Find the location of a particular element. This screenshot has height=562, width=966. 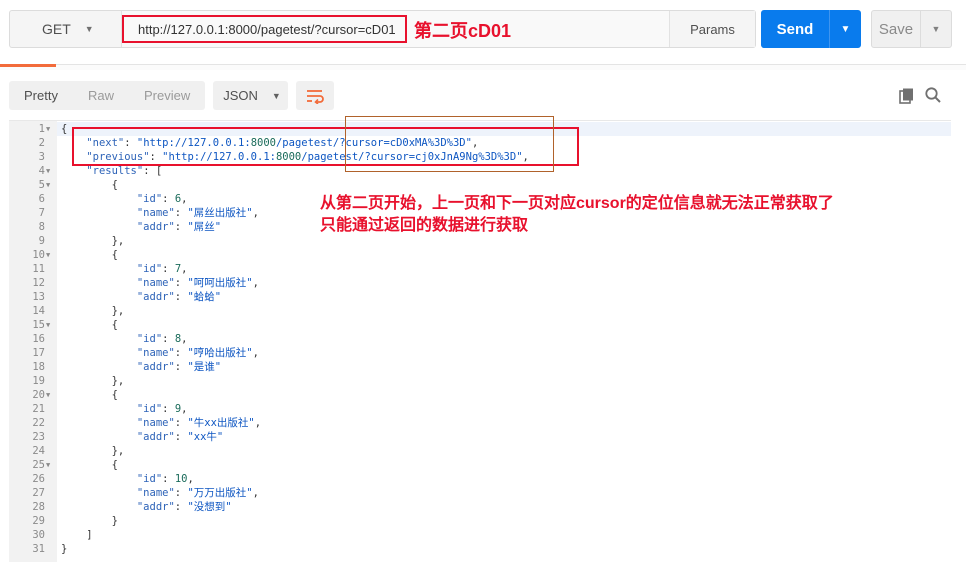

section-divider is located at coordinates (483, 67).